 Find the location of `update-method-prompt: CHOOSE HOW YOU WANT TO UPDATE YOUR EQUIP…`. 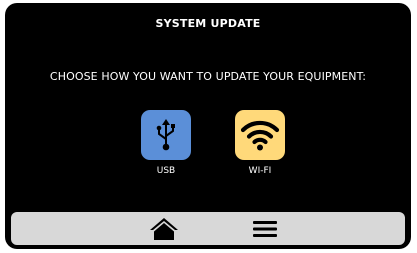

update-method-prompt: CHOOSE HOW YOU WANT TO UPDATE YOUR EQUIP… is located at coordinates (208, 76).